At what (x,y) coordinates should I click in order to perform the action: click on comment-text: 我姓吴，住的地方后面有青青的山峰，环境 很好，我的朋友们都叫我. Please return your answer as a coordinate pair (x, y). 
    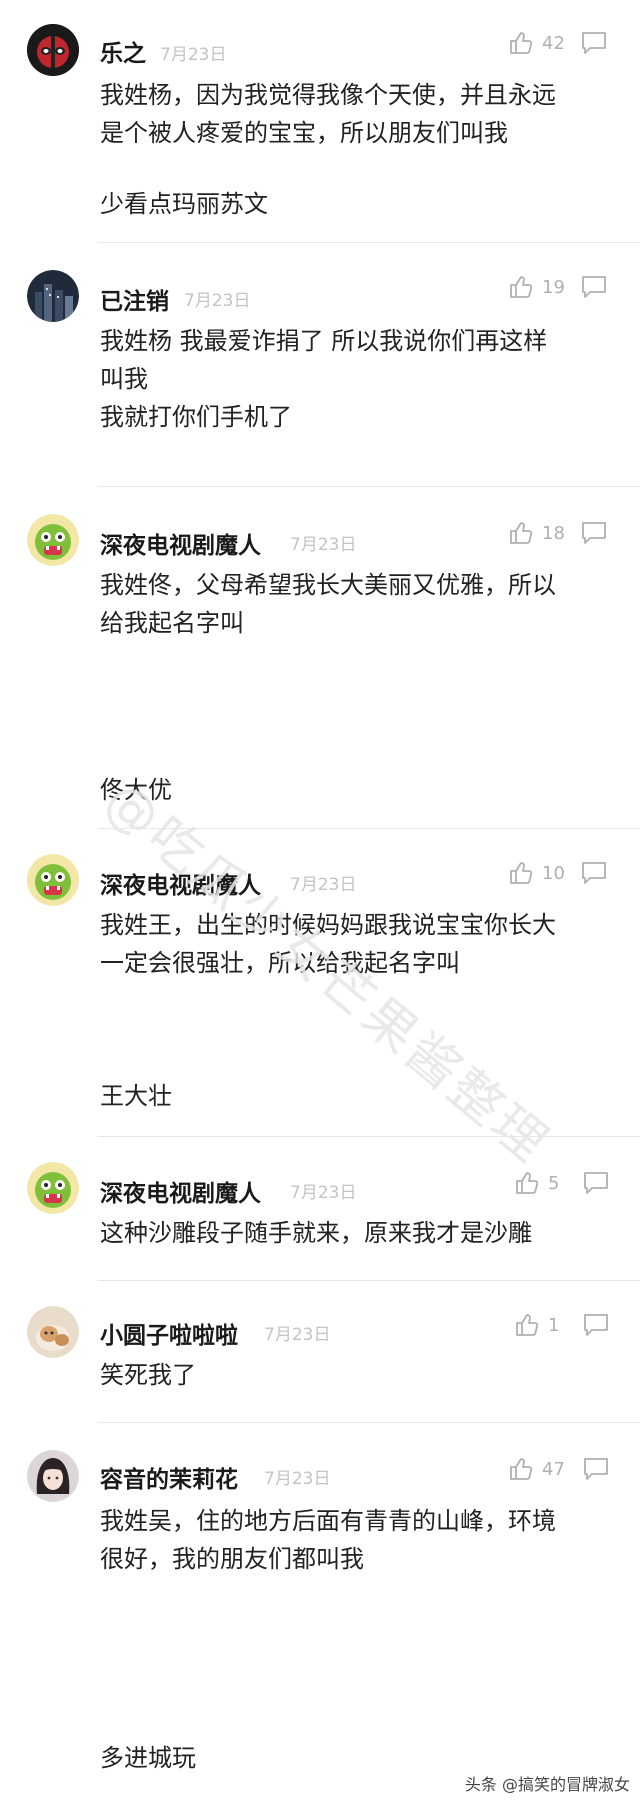
    Looking at the image, I should click on (328, 1540).